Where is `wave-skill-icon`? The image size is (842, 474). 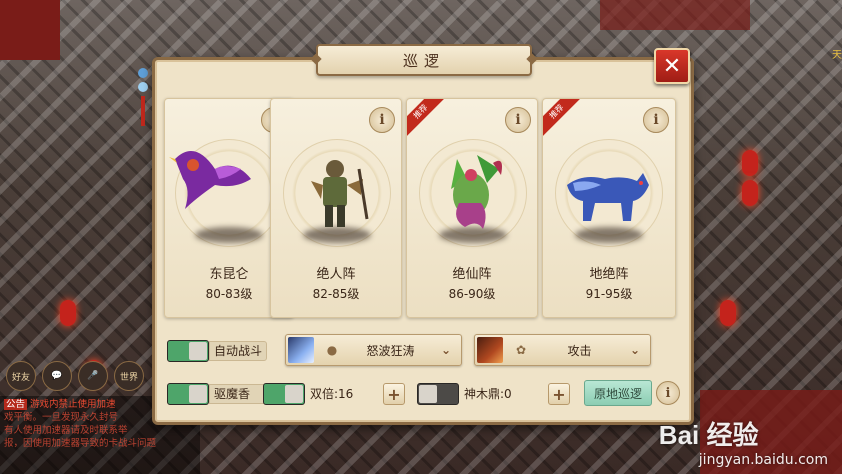 wave-skill-icon is located at coordinates (301, 350).